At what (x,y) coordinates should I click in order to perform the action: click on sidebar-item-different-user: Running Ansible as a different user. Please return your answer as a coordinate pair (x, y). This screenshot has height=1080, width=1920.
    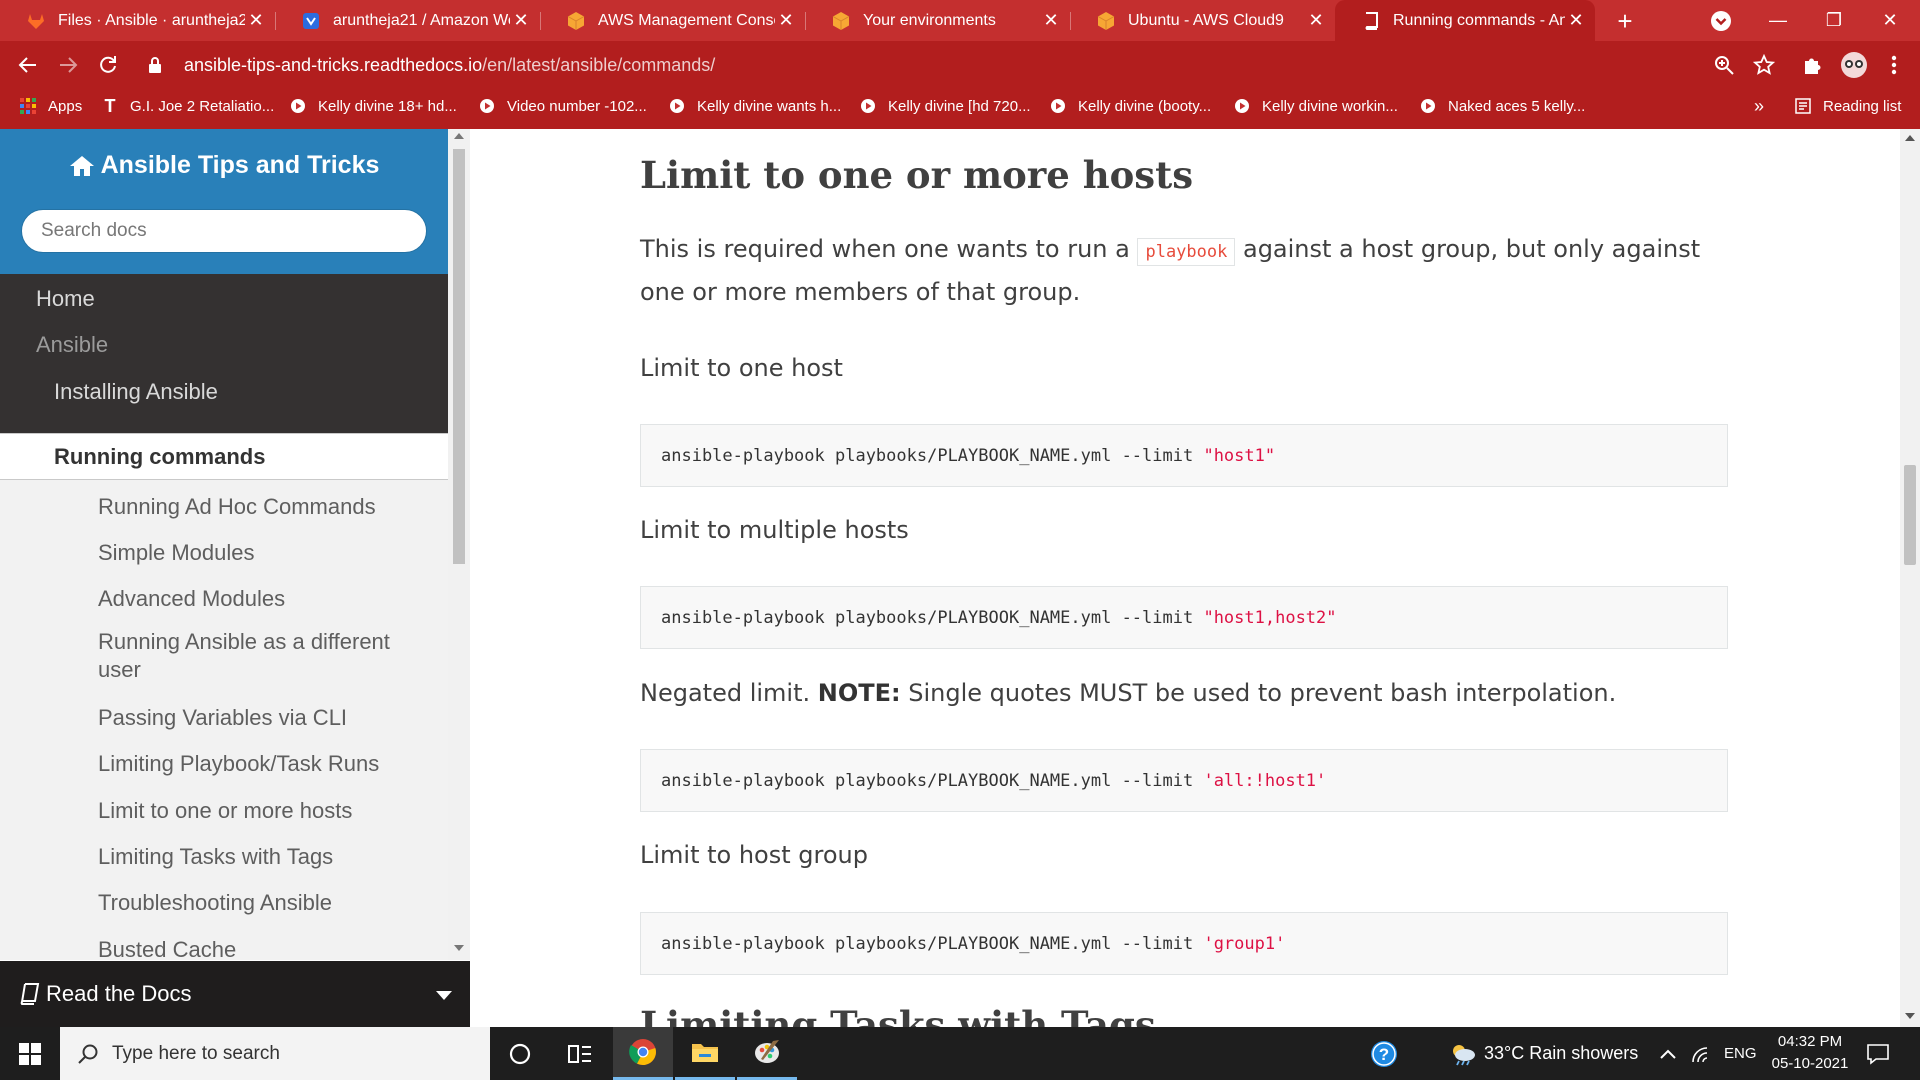
    Looking at the image, I should click on (224, 656).